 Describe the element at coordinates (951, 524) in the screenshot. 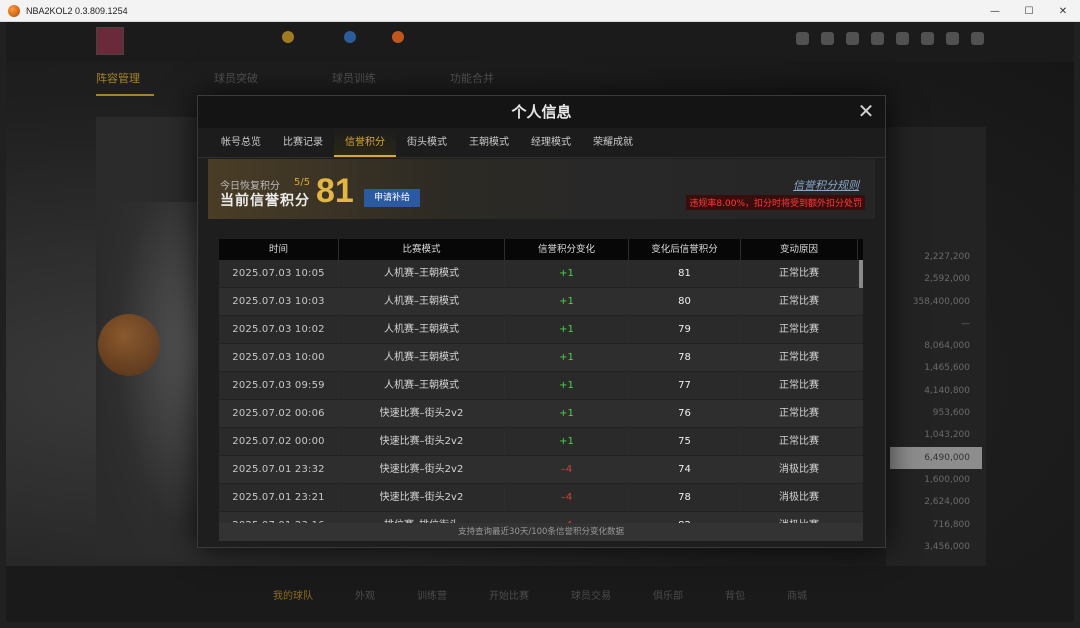

I see `list-item: 716,800` at that location.